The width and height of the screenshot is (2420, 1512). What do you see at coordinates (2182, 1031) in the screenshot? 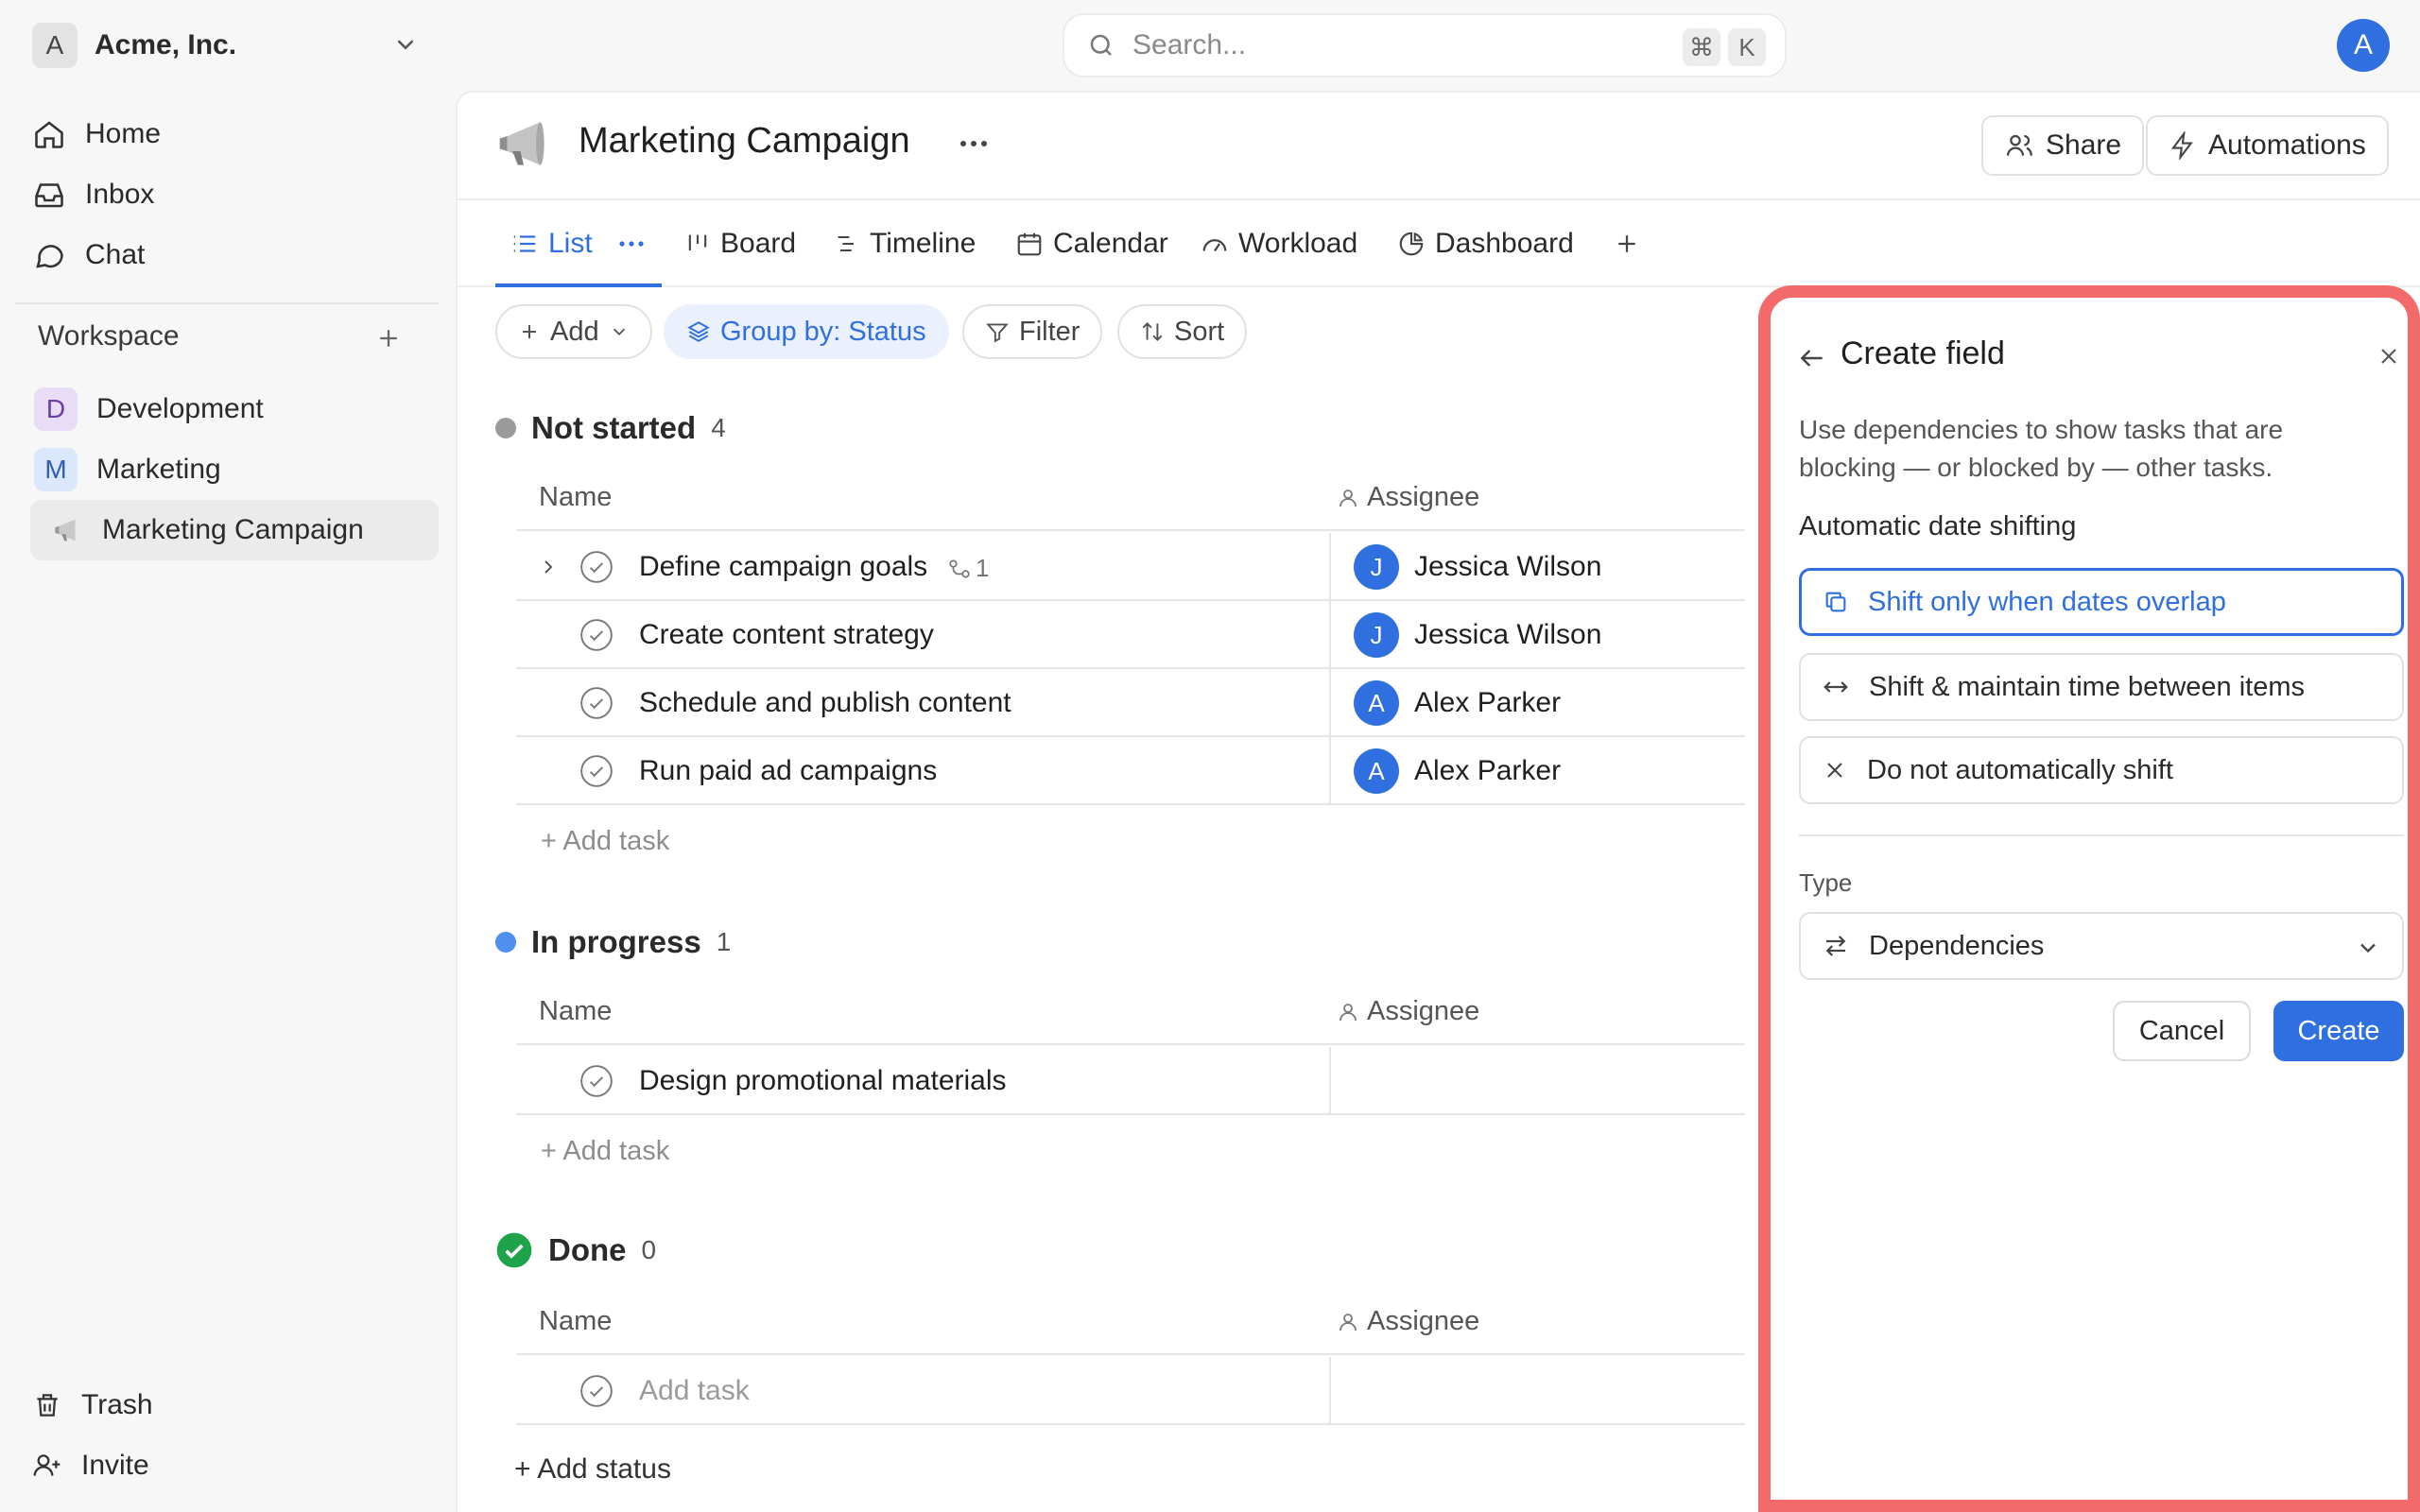
I see `cancel-button: Cancel` at bounding box center [2182, 1031].